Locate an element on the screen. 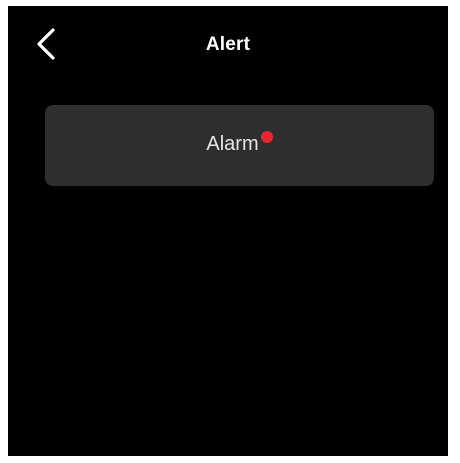 The width and height of the screenshot is (460, 463). alert-badge-icon is located at coordinates (266, 136).